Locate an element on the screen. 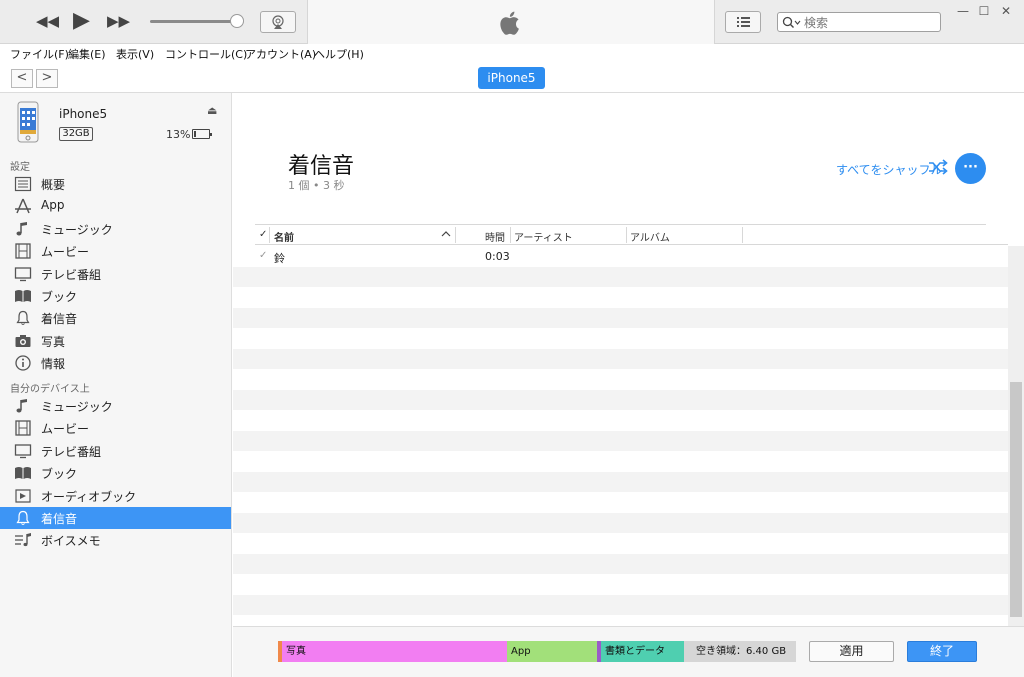 This screenshot has height=677, width=1024. status-display is located at coordinates (511, 22).